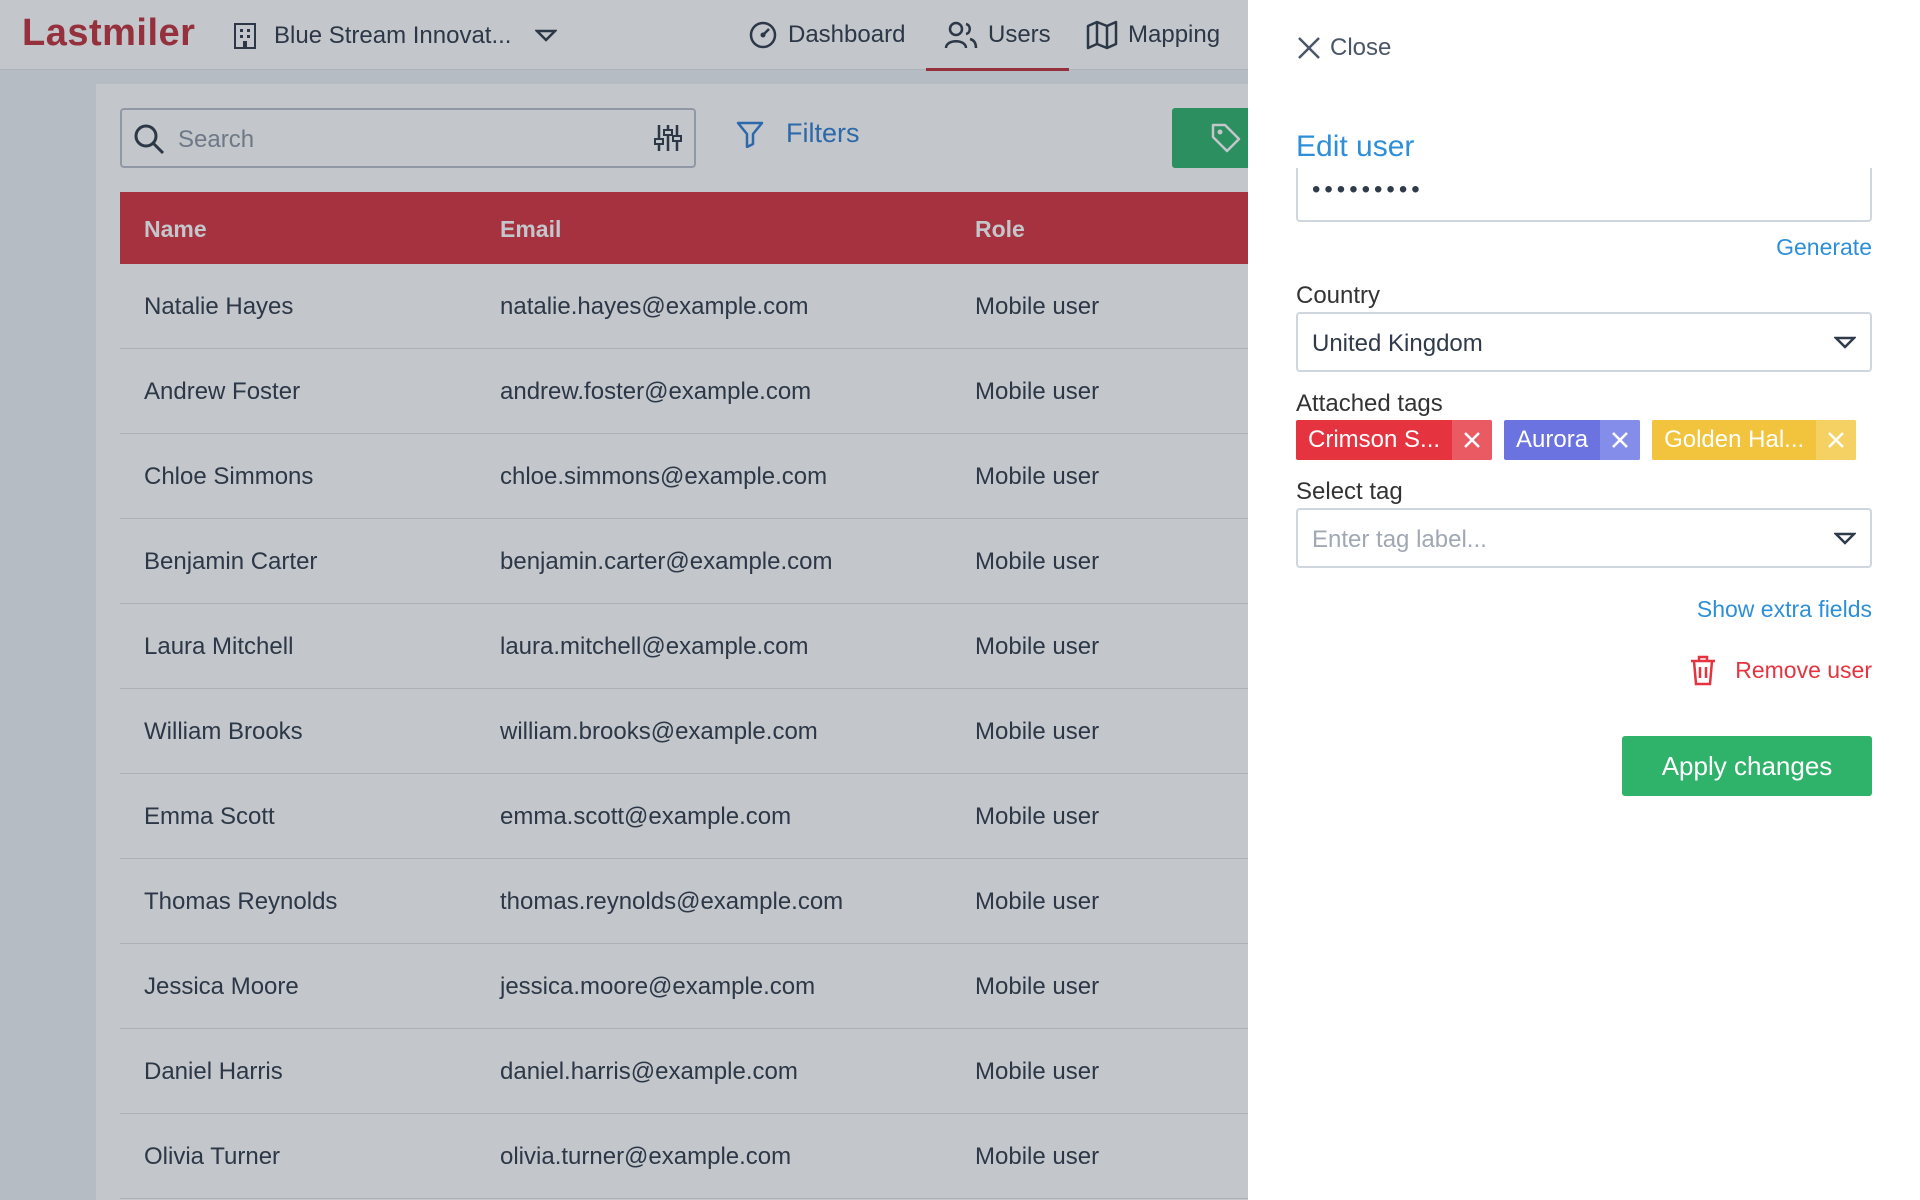 This screenshot has height=1200, width=1920. What do you see at coordinates (1361, 47) in the screenshot?
I see `close-label: Close` at bounding box center [1361, 47].